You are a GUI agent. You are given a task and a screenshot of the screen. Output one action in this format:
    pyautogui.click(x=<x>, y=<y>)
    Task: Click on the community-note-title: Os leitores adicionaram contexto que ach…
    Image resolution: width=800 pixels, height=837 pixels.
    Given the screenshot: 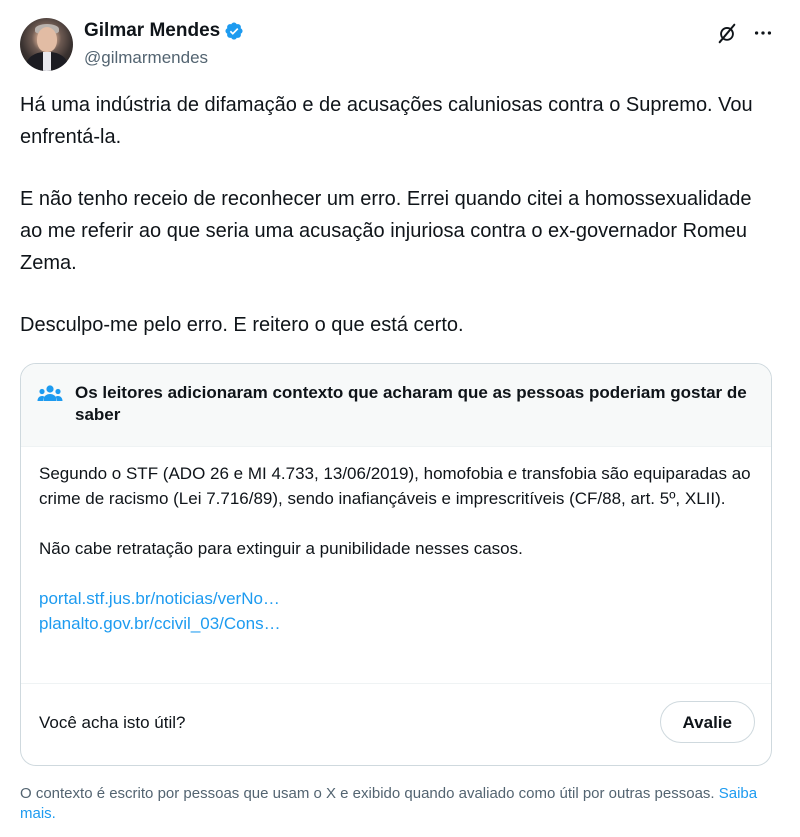 What is the action you would take?
    pyautogui.click(x=411, y=403)
    